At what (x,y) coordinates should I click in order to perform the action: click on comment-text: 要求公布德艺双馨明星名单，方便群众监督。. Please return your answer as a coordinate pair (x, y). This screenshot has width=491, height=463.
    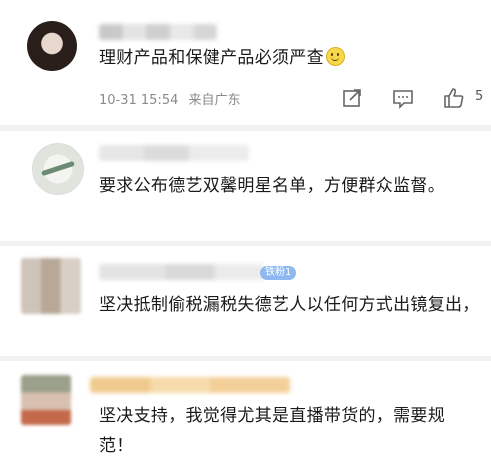
    Looking at the image, I should click on (272, 186).